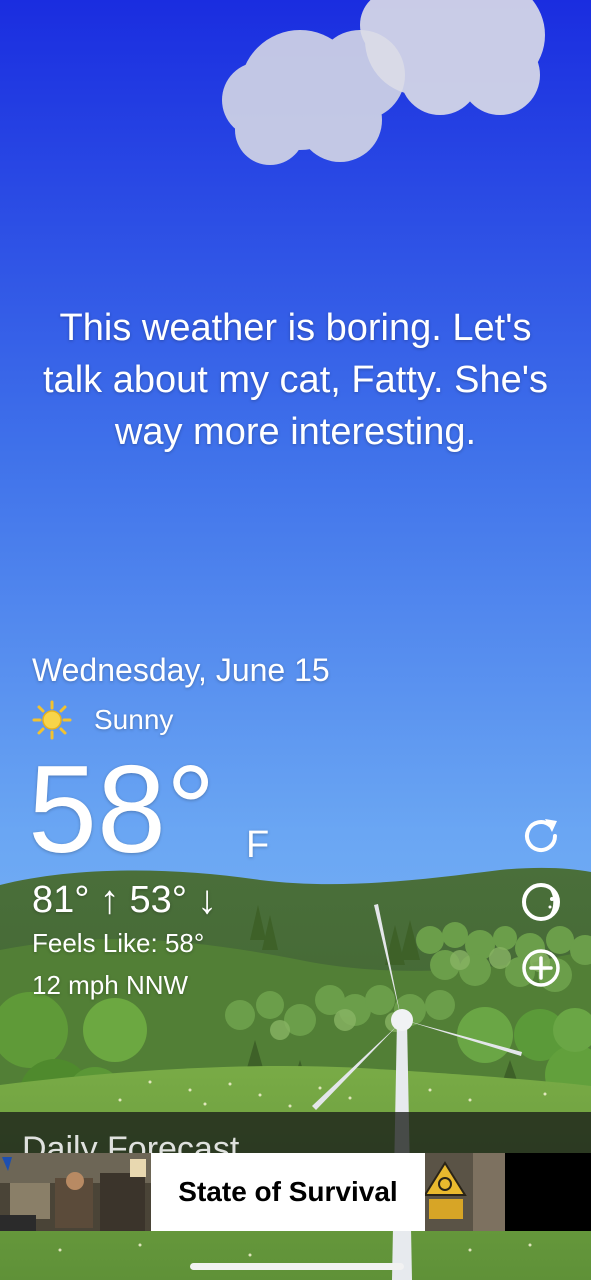 The width and height of the screenshot is (591, 1280). Describe the element at coordinates (541, 902) in the screenshot. I see `moon-phase-icon` at that location.